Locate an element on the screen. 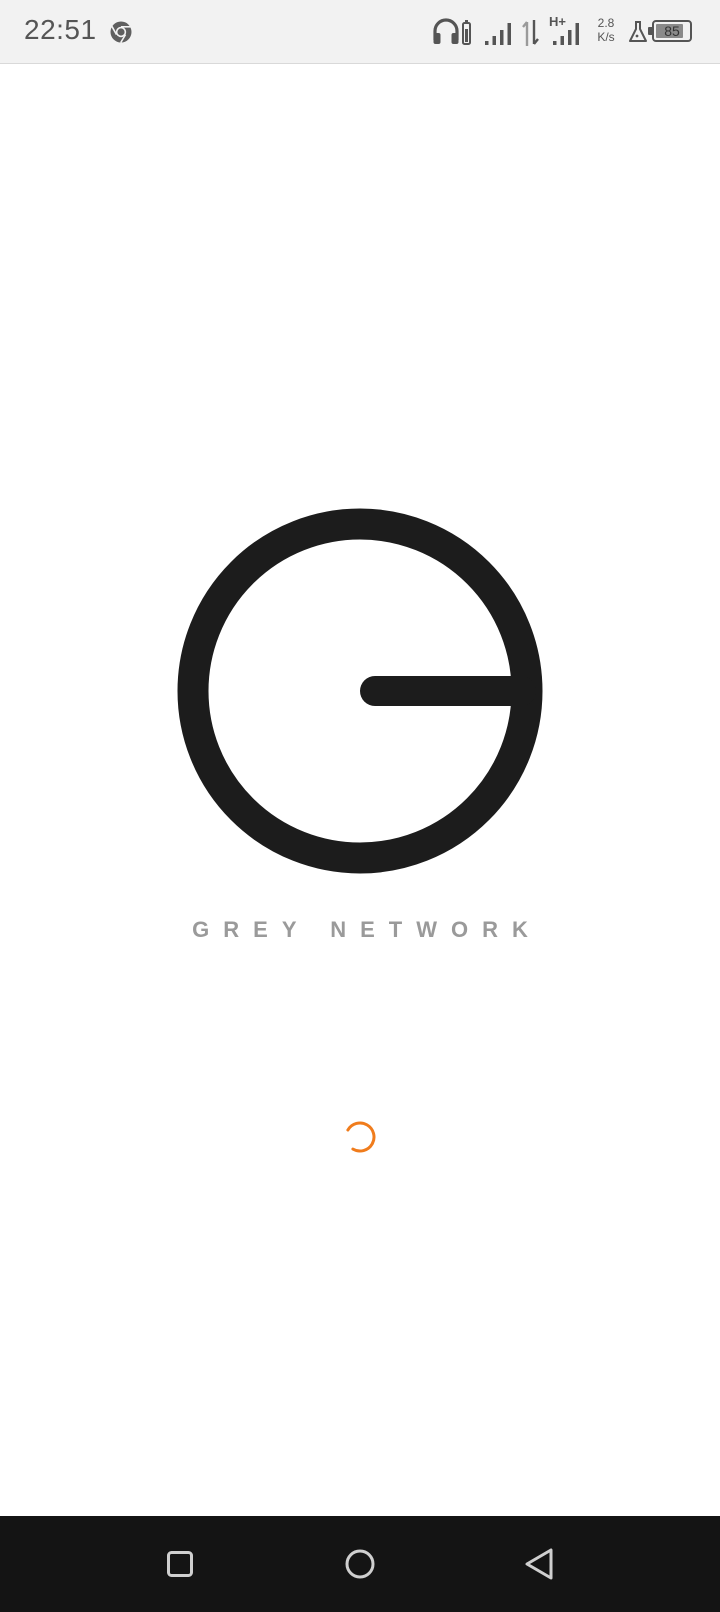  status-time: 22:51 is located at coordinates (60, 29).